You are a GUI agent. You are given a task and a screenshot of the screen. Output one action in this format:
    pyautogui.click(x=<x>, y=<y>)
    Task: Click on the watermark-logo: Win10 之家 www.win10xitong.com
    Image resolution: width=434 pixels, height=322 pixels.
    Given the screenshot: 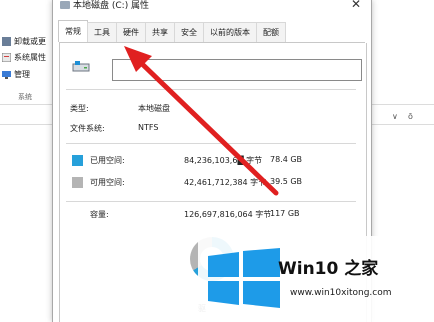 What is the action you would take?
    pyautogui.click(x=316, y=279)
    